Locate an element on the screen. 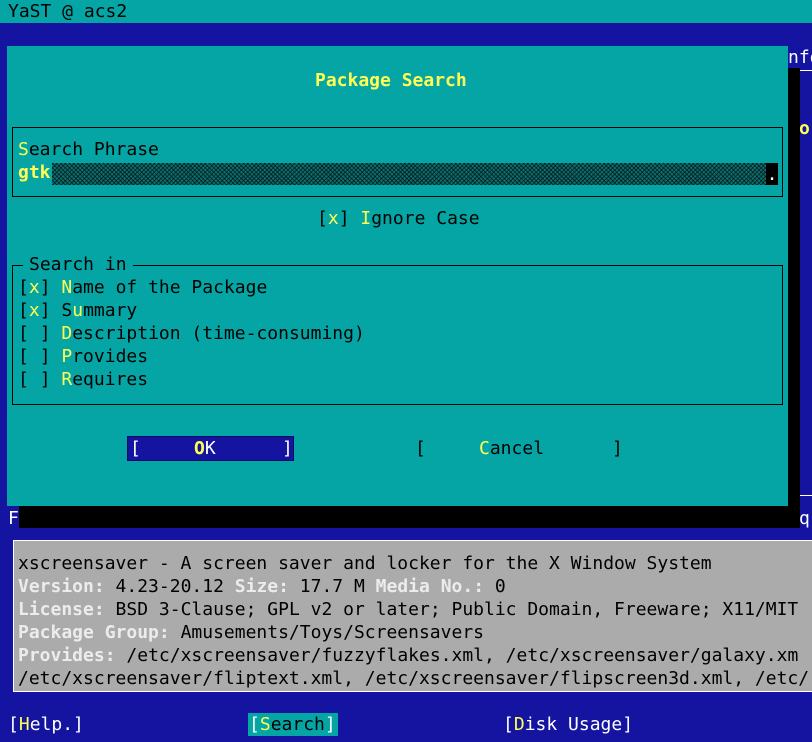 The width and height of the screenshot is (812, 742). text-cursor: . is located at coordinates (772, 174).